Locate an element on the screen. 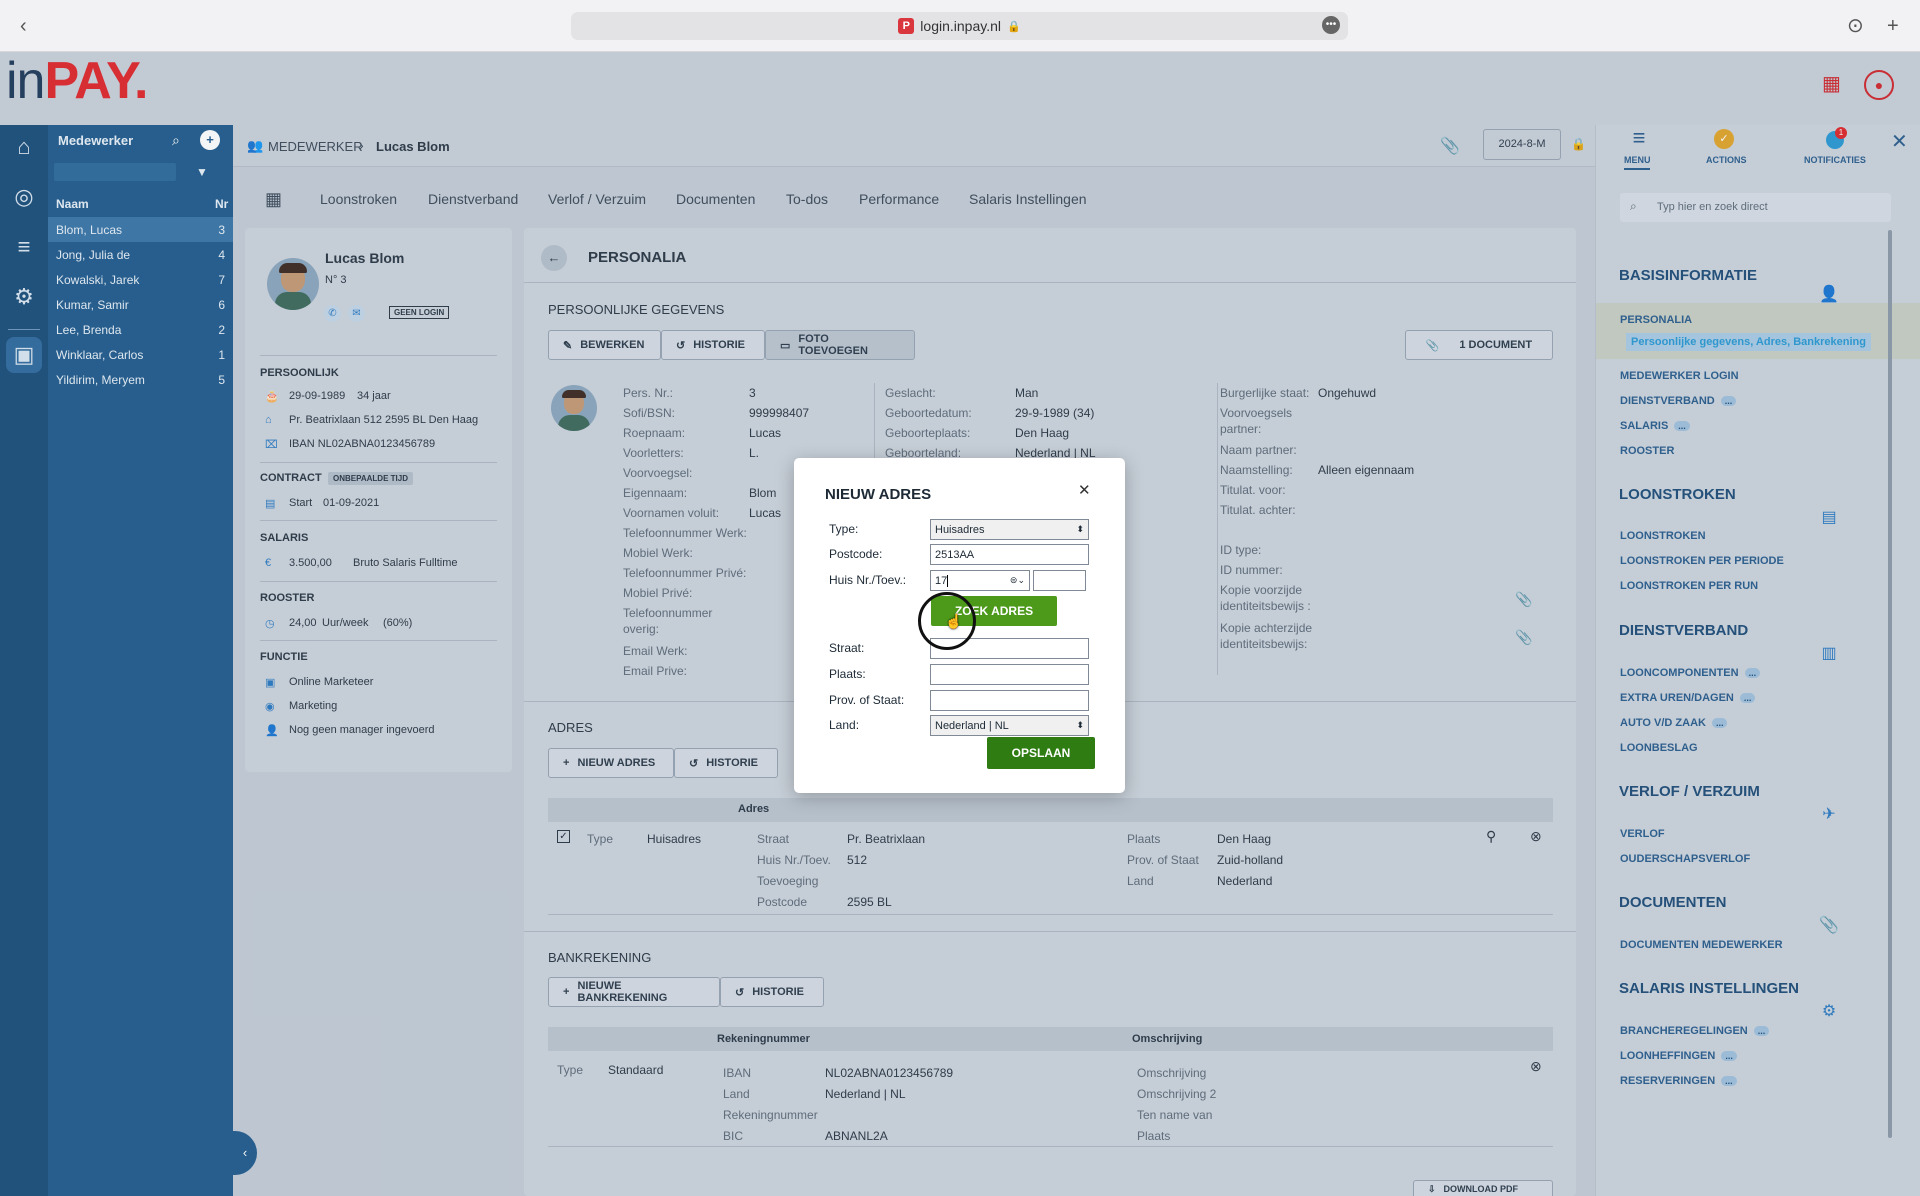  land-label: Land: is located at coordinates (844, 725).